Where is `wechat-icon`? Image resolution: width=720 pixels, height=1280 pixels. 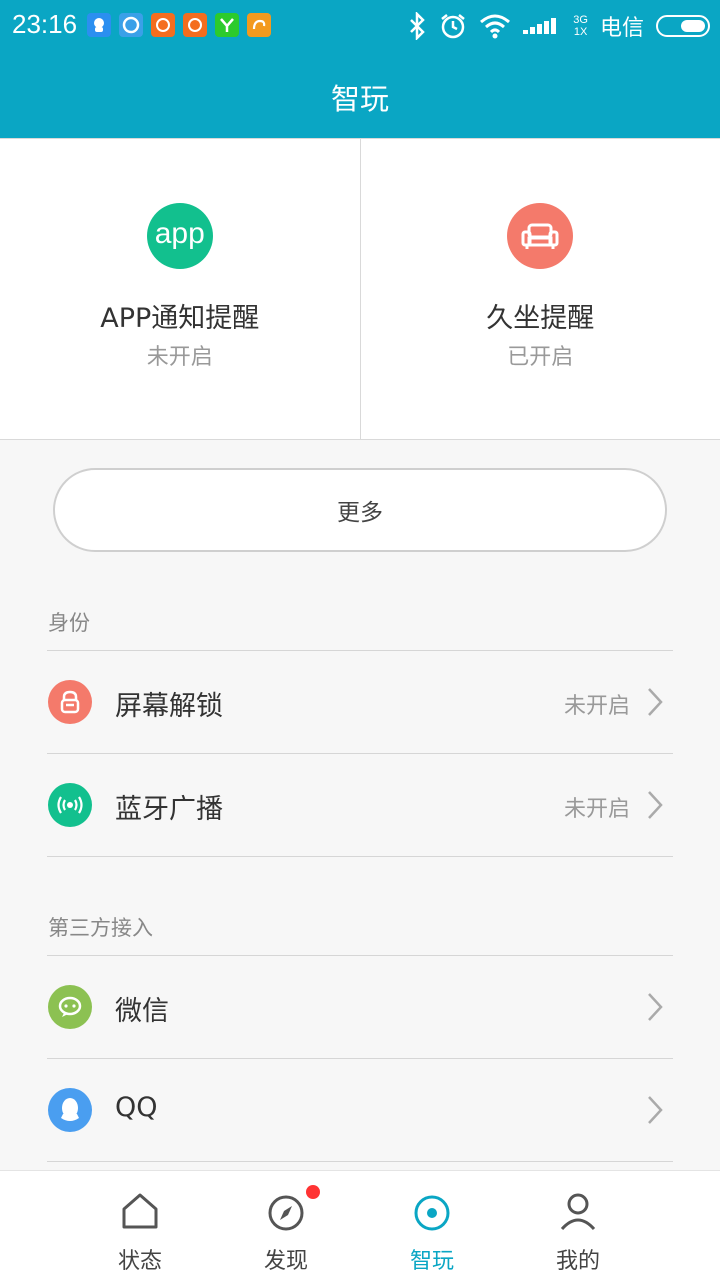
wechat-icon is located at coordinates (70, 1007).